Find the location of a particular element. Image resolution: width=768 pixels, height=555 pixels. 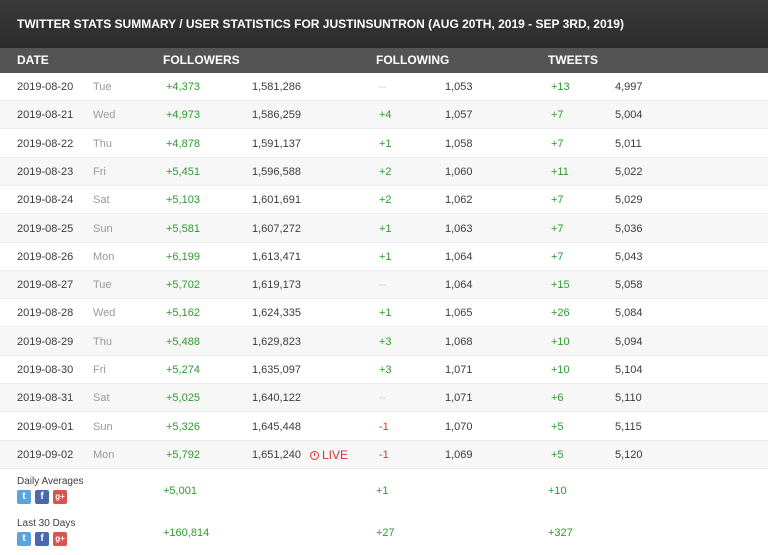

table-header: DATE FOLLOWERS FOLLOWING TWEETS is located at coordinates (384, 60).